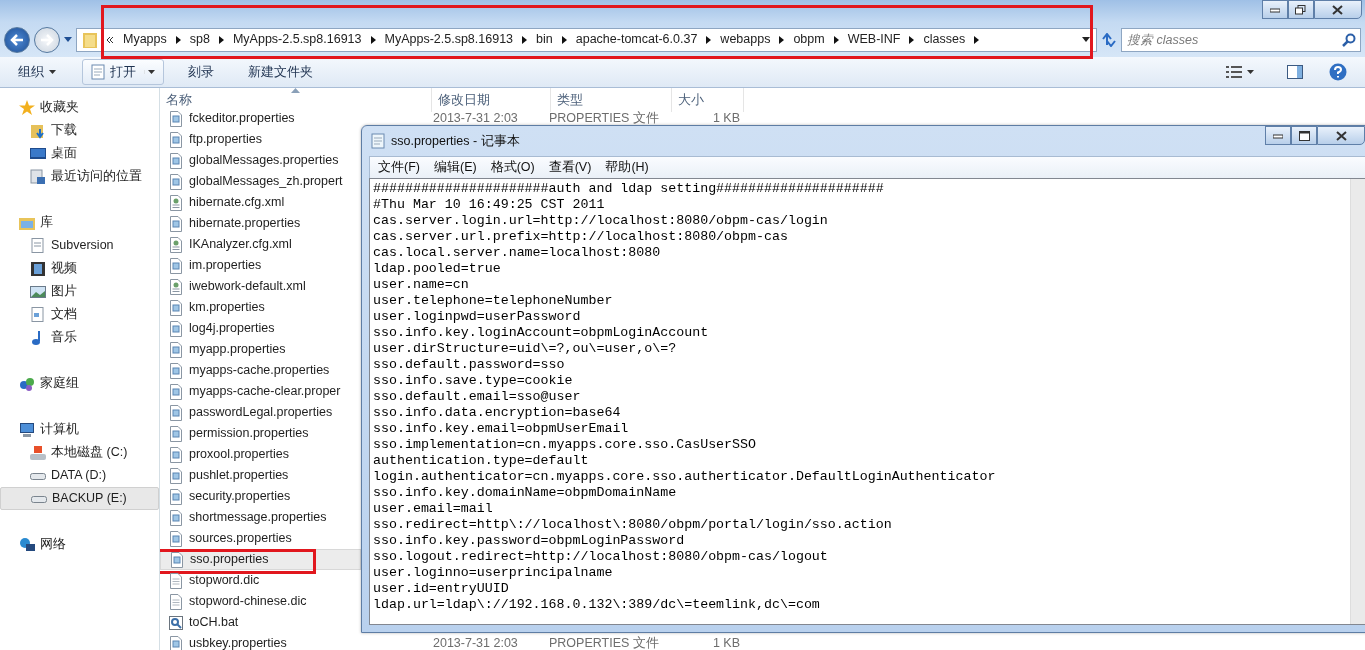 The image size is (1365, 650). I want to click on column-header: 修改日期, so click(491, 100).